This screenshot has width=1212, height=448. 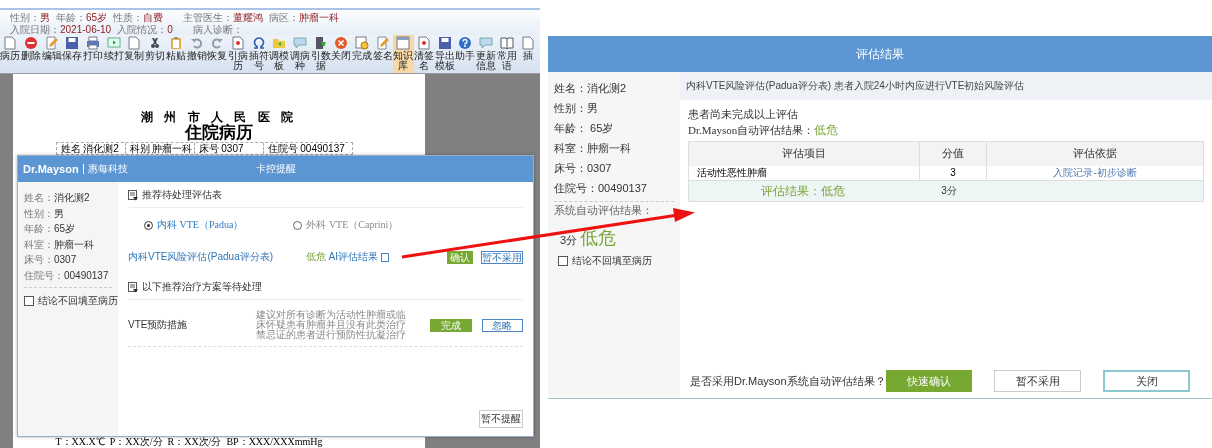 What do you see at coordinates (604, 210) in the screenshot?
I see `result-label: 系统自动评估结果：` at bounding box center [604, 210].